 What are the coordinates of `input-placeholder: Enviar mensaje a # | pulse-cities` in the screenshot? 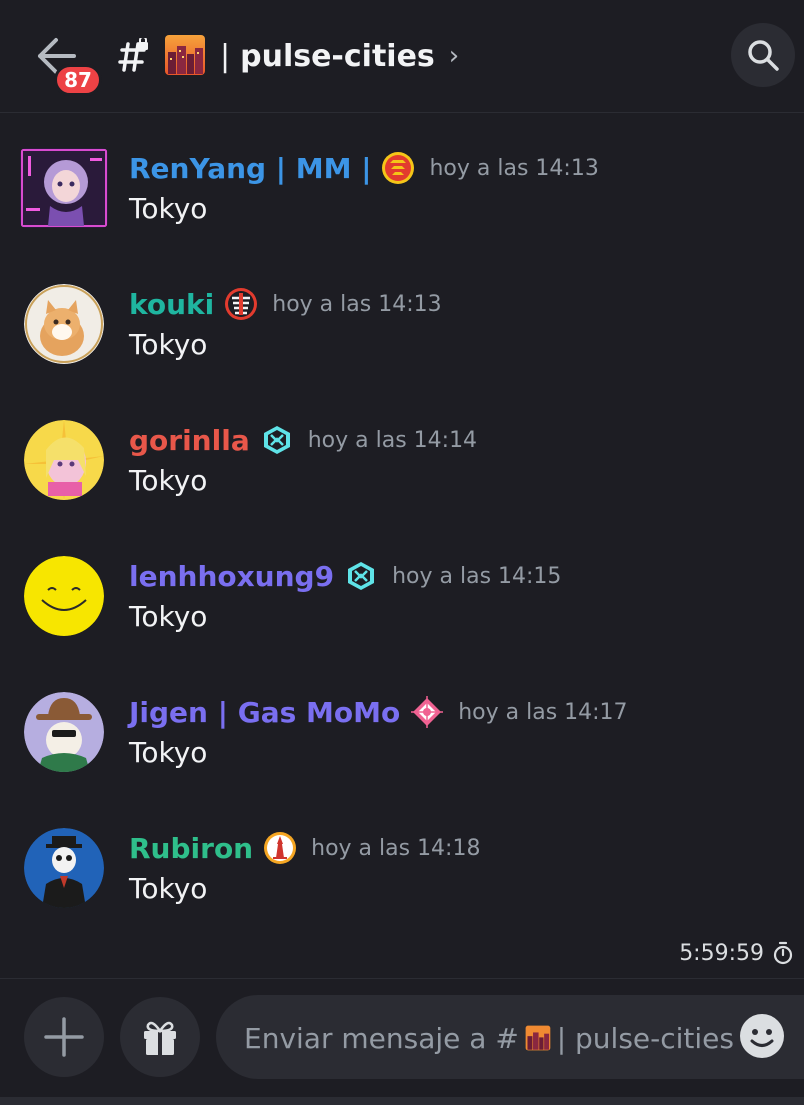 It's located at (489, 1038).